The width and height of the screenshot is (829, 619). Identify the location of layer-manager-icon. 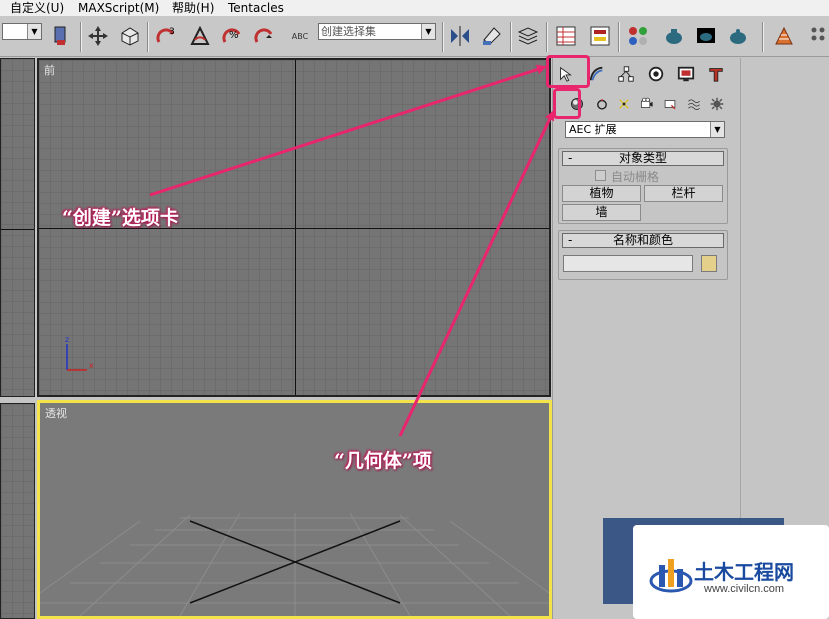
(528, 36).